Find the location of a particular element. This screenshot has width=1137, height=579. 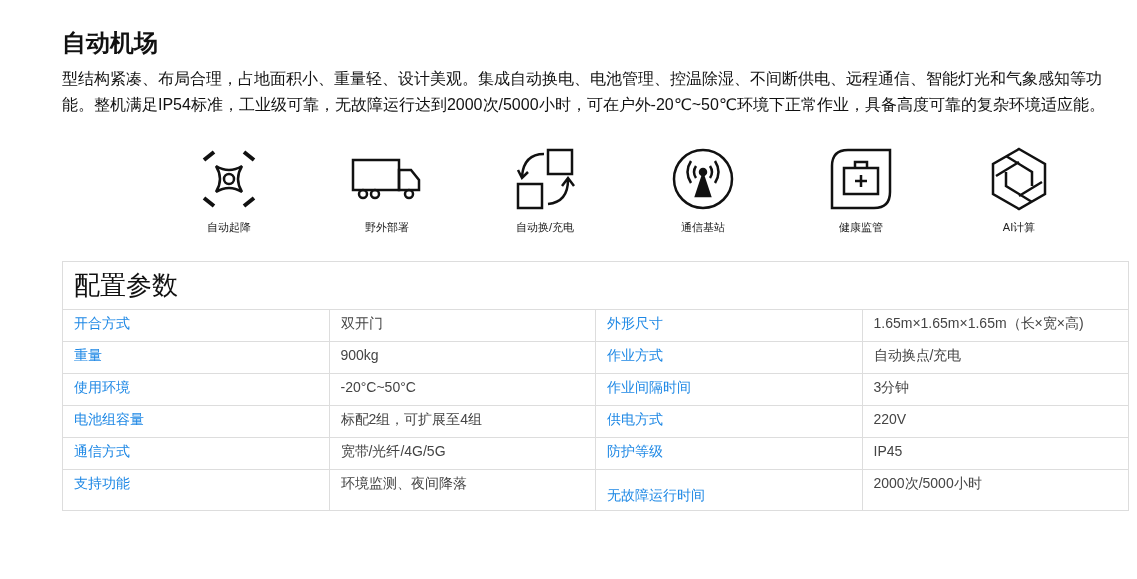

spec-label: 作业间隔时间 is located at coordinates (728, 389).